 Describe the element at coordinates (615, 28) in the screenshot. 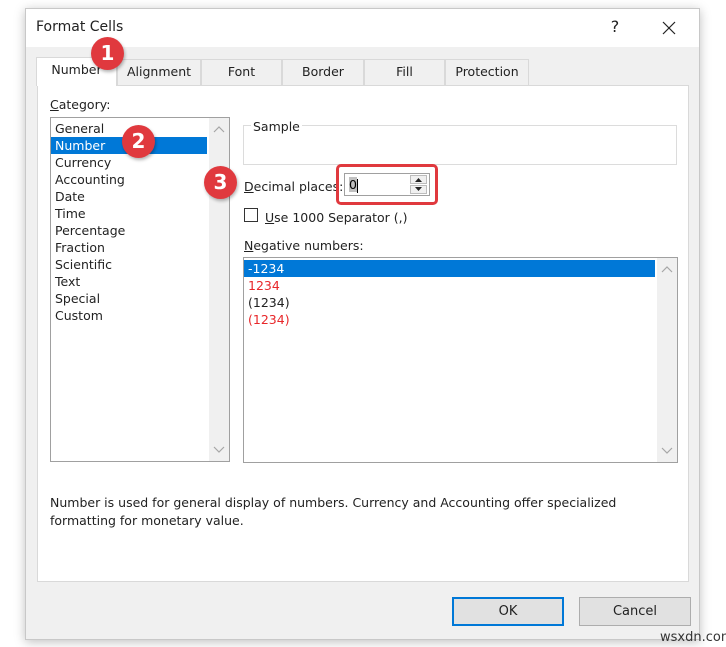

I see `help-button: ?` at that location.